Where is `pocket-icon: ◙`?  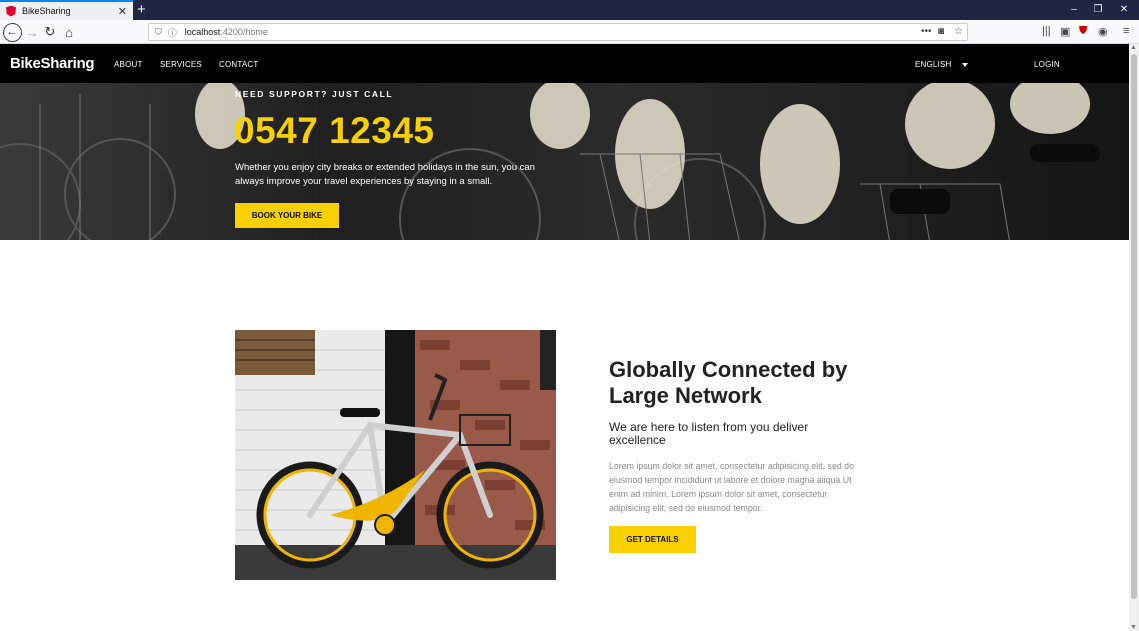 pocket-icon: ◙ is located at coordinates (941, 31).